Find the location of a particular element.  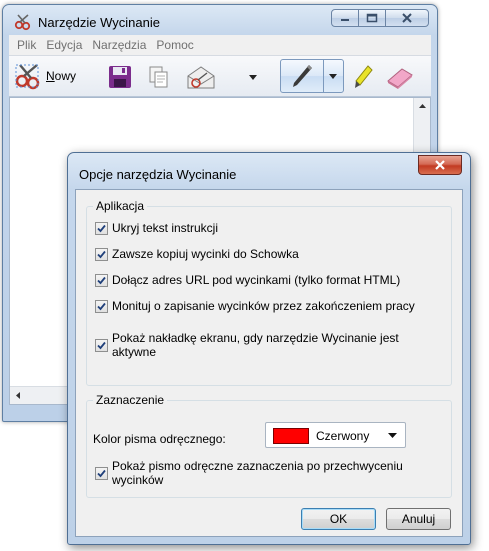

dialog-close-button is located at coordinates (440, 165).